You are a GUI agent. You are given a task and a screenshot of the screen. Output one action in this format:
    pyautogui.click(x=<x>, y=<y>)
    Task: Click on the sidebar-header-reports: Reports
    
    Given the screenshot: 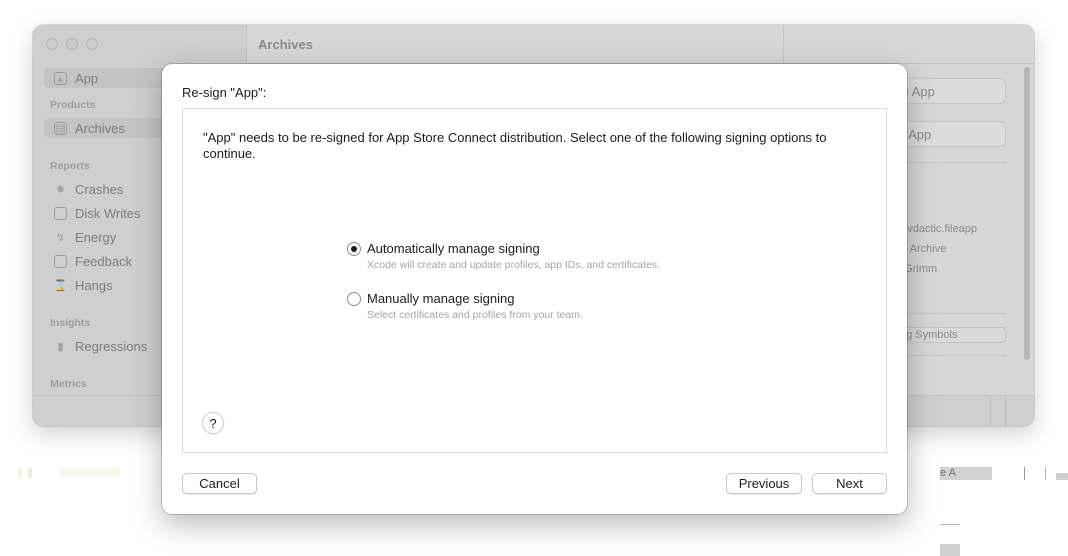 What is the action you would take?
    pyautogui.click(x=70, y=166)
    